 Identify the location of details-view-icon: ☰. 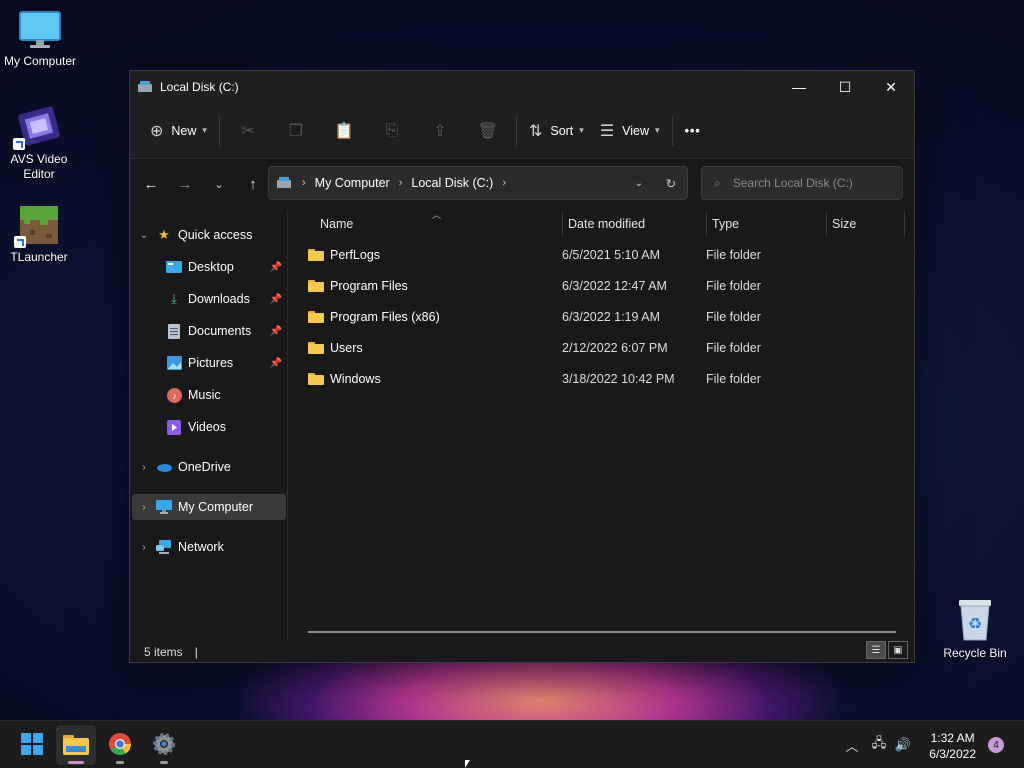
(876, 650).